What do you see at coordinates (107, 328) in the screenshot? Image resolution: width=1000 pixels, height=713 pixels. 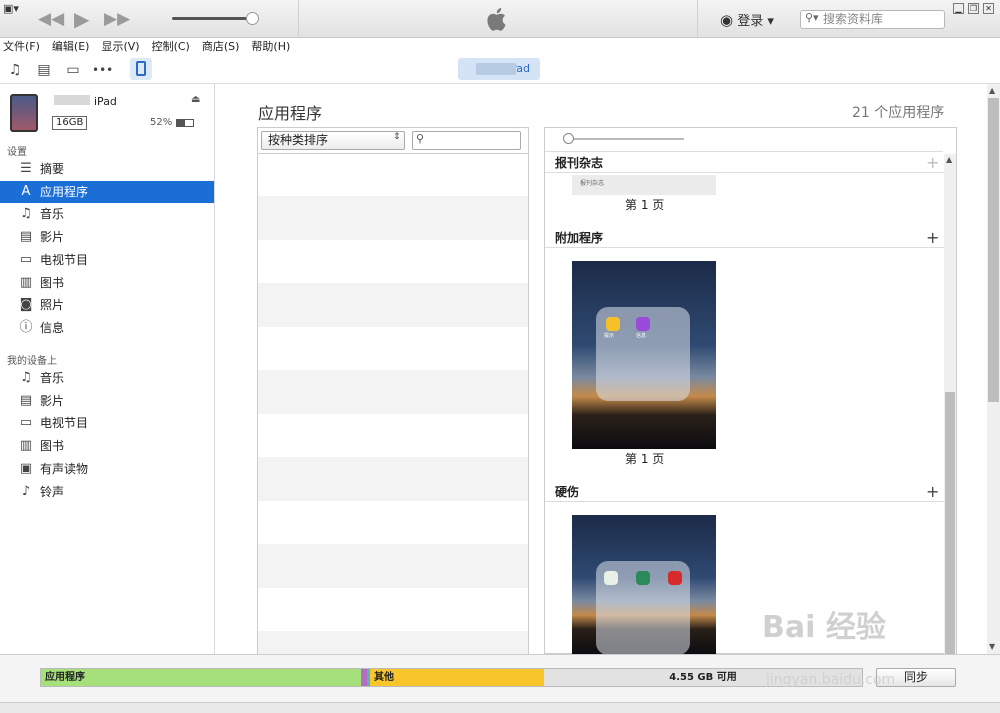 I see `sidebar-item-info: ⓘ 信息` at bounding box center [107, 328].